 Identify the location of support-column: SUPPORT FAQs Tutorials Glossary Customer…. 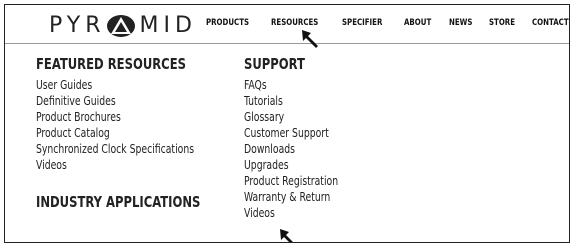
(298, 138).